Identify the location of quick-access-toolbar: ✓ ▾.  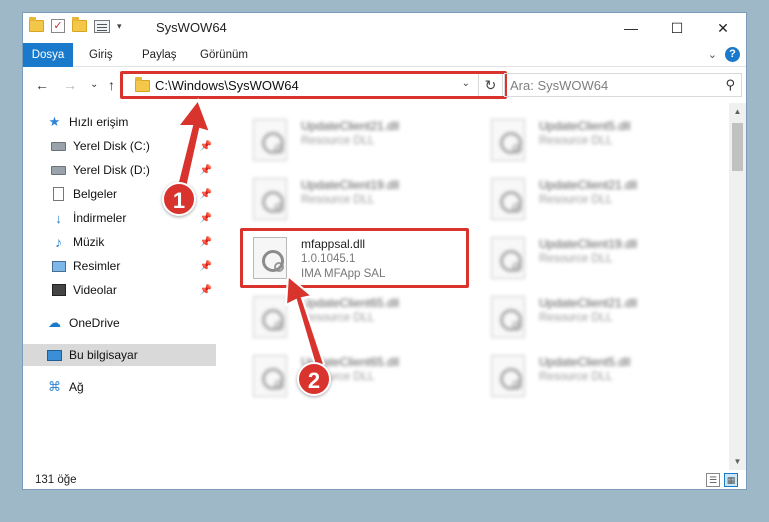
(75, 25).